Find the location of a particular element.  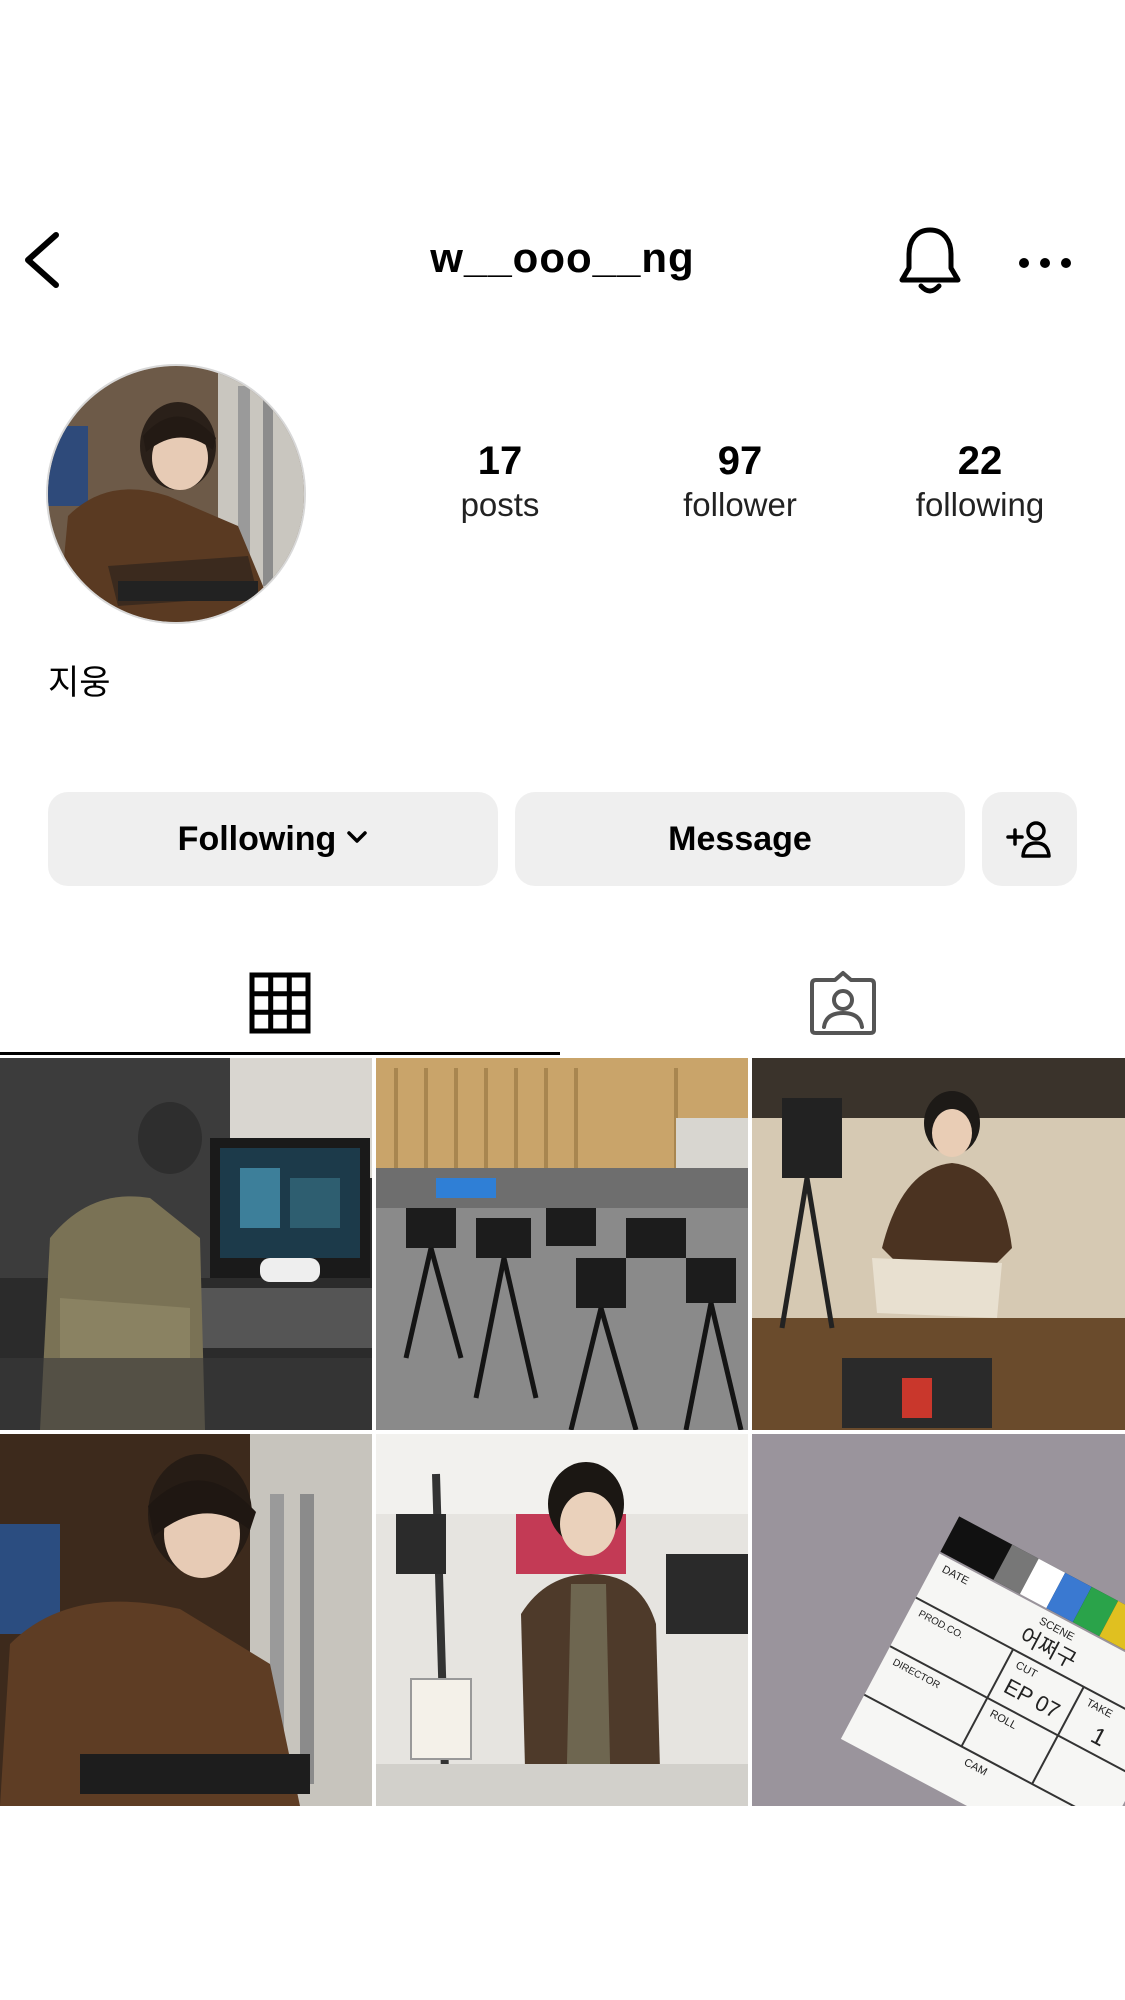

stat-posts-label: posts is located at coordinates (500, 504).